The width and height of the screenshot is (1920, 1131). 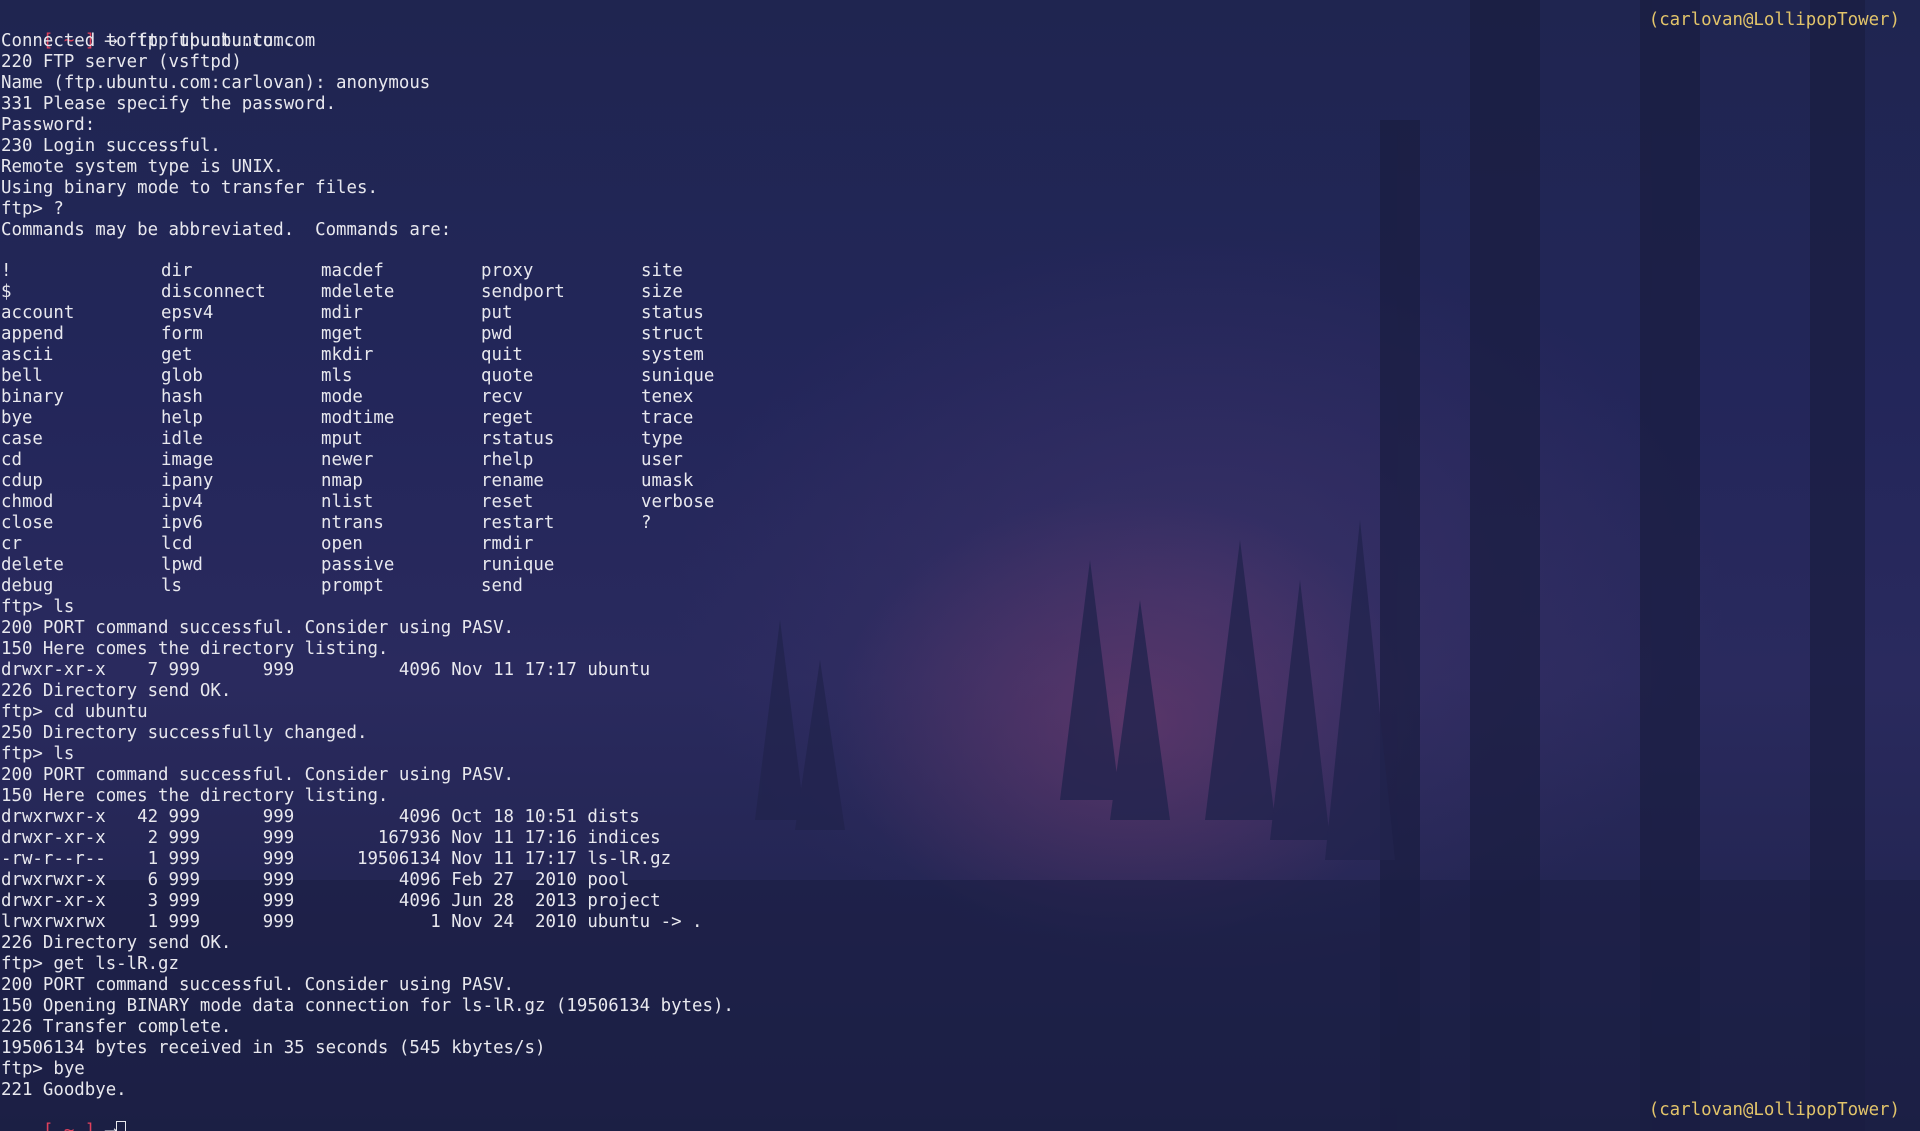 I want to click on command-name: rhelp, so click(x=507, y=460).